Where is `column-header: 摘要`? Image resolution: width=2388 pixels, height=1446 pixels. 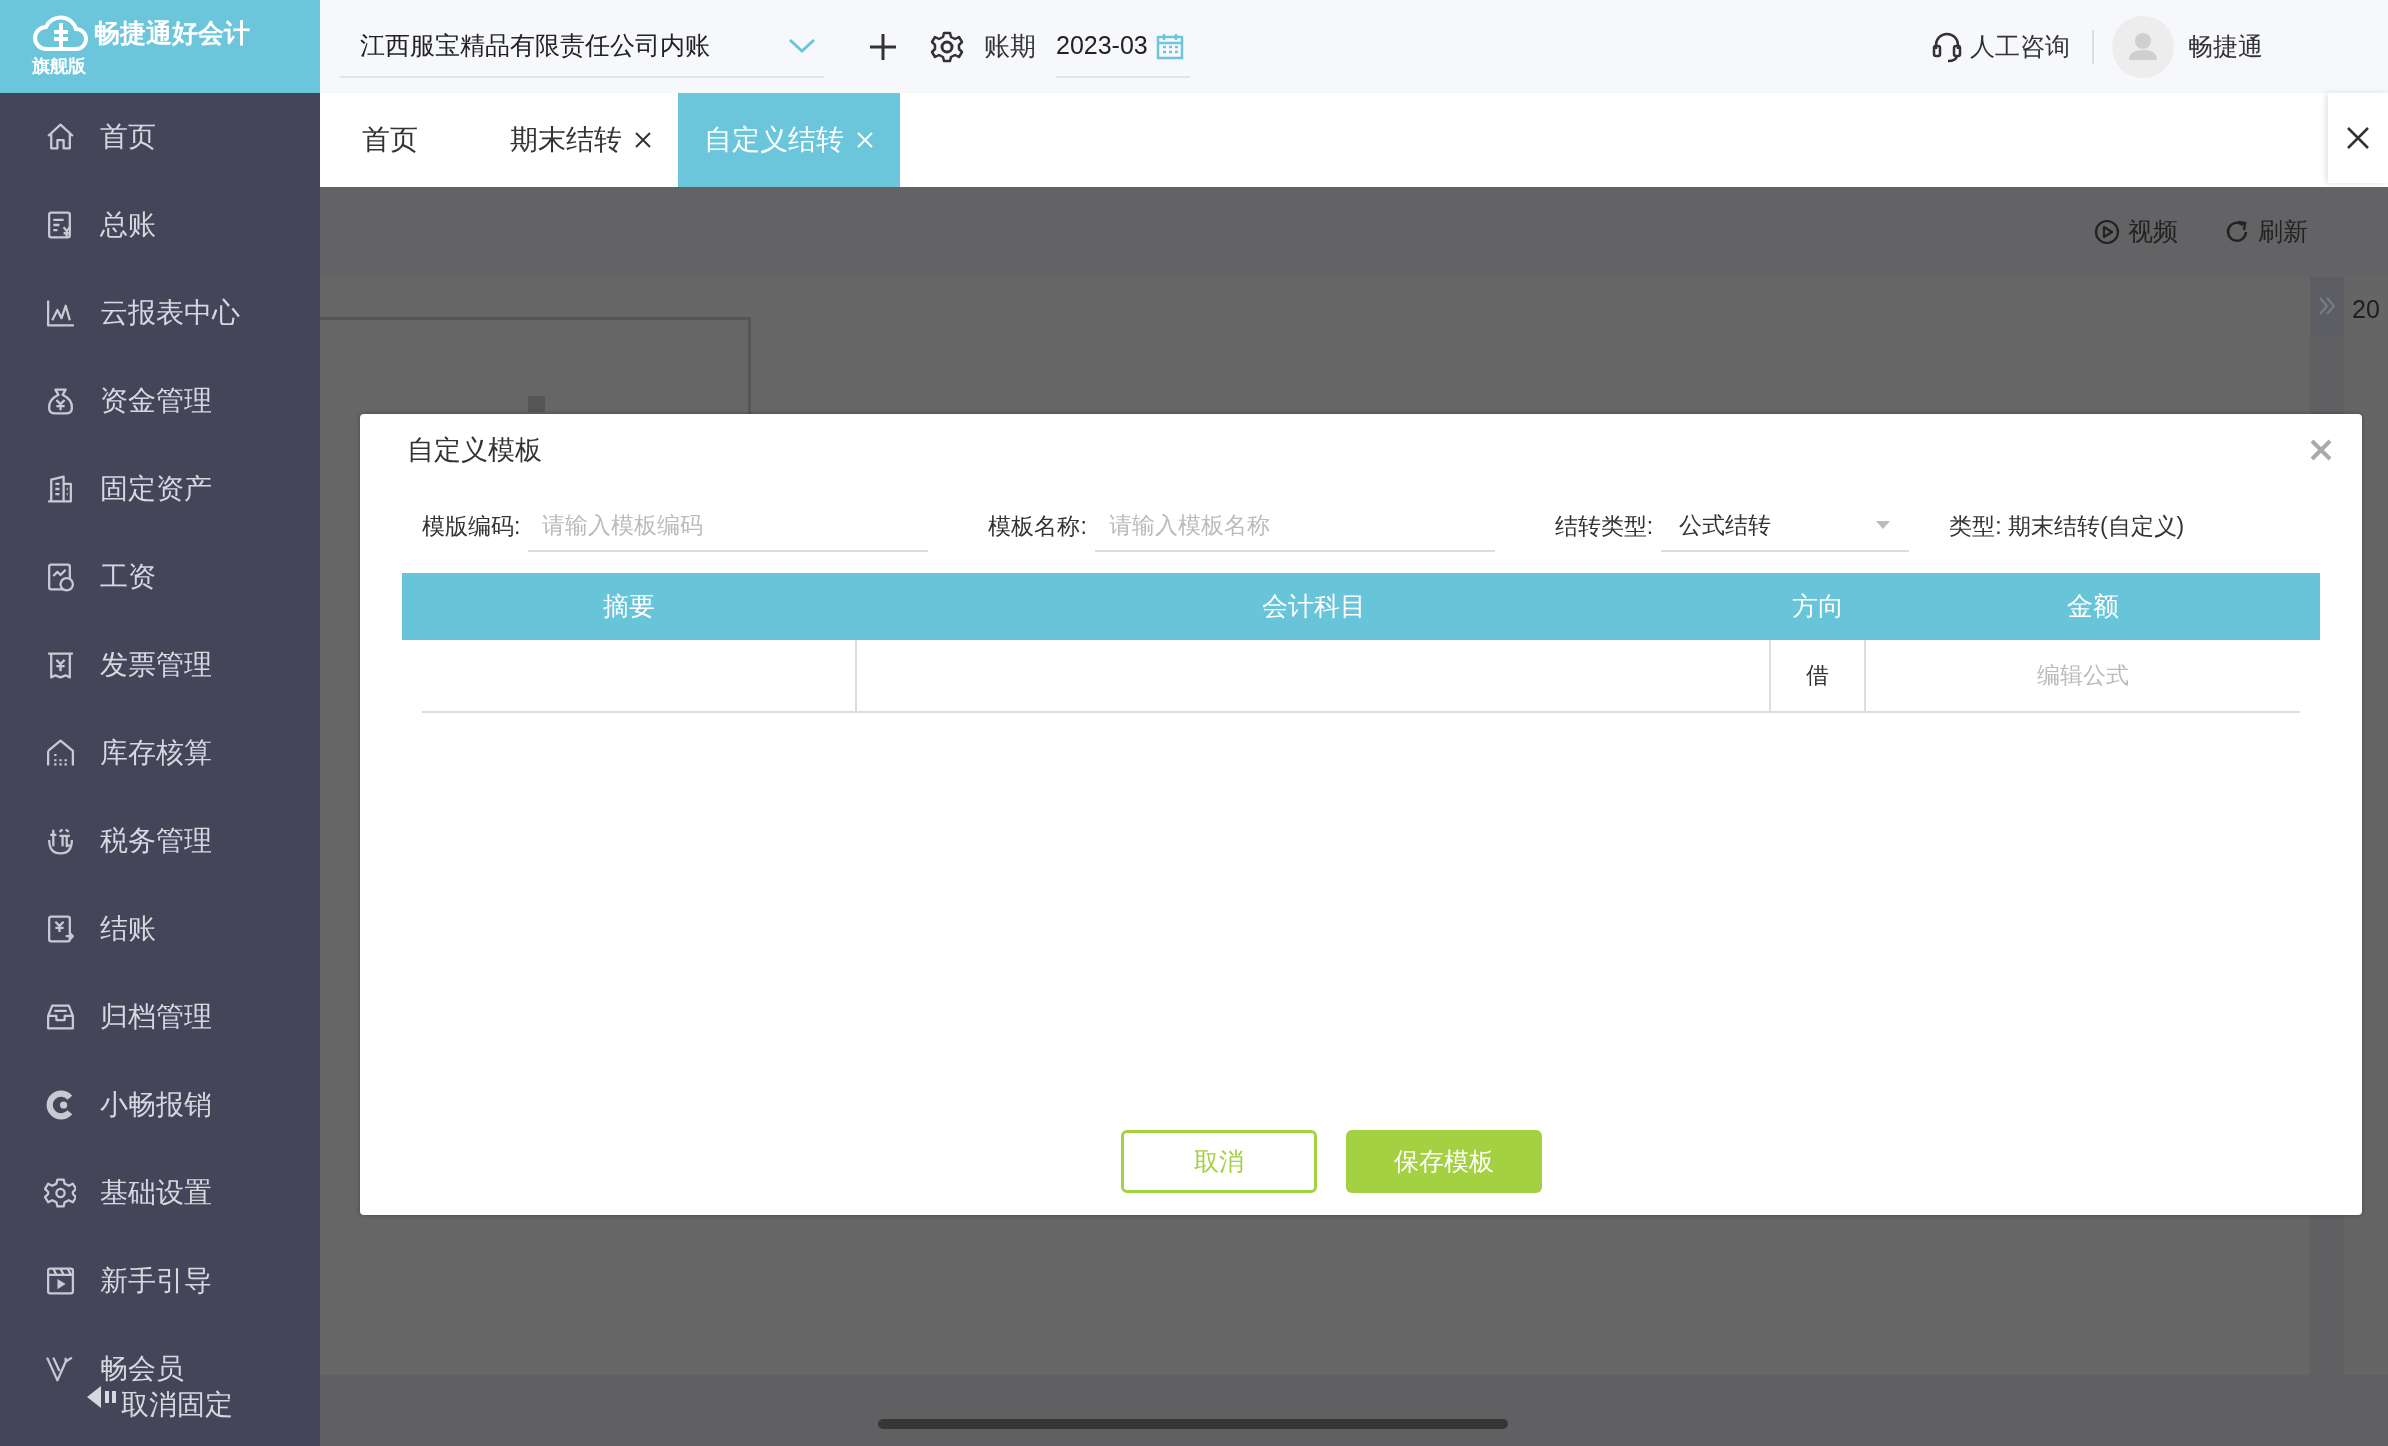
column-header: 摘要 is located at coordinates (629, 606).